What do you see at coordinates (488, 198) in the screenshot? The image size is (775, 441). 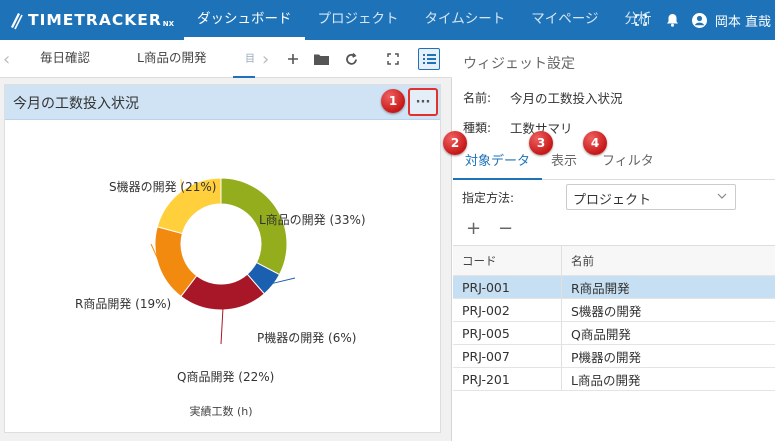 I see `method-label: 指定方法:` at bounding box center [488, 198].